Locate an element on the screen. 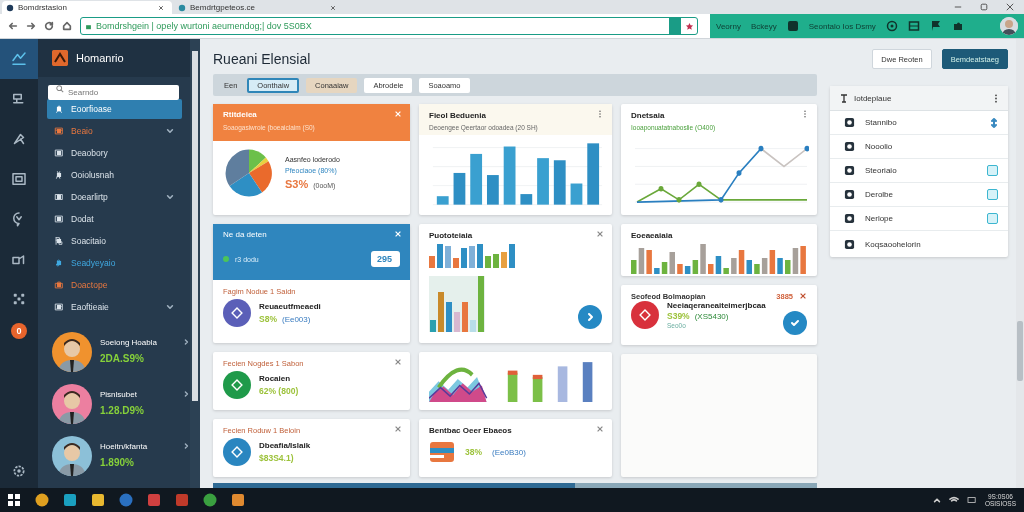  panel-icon is located at coordinates (913, 26).